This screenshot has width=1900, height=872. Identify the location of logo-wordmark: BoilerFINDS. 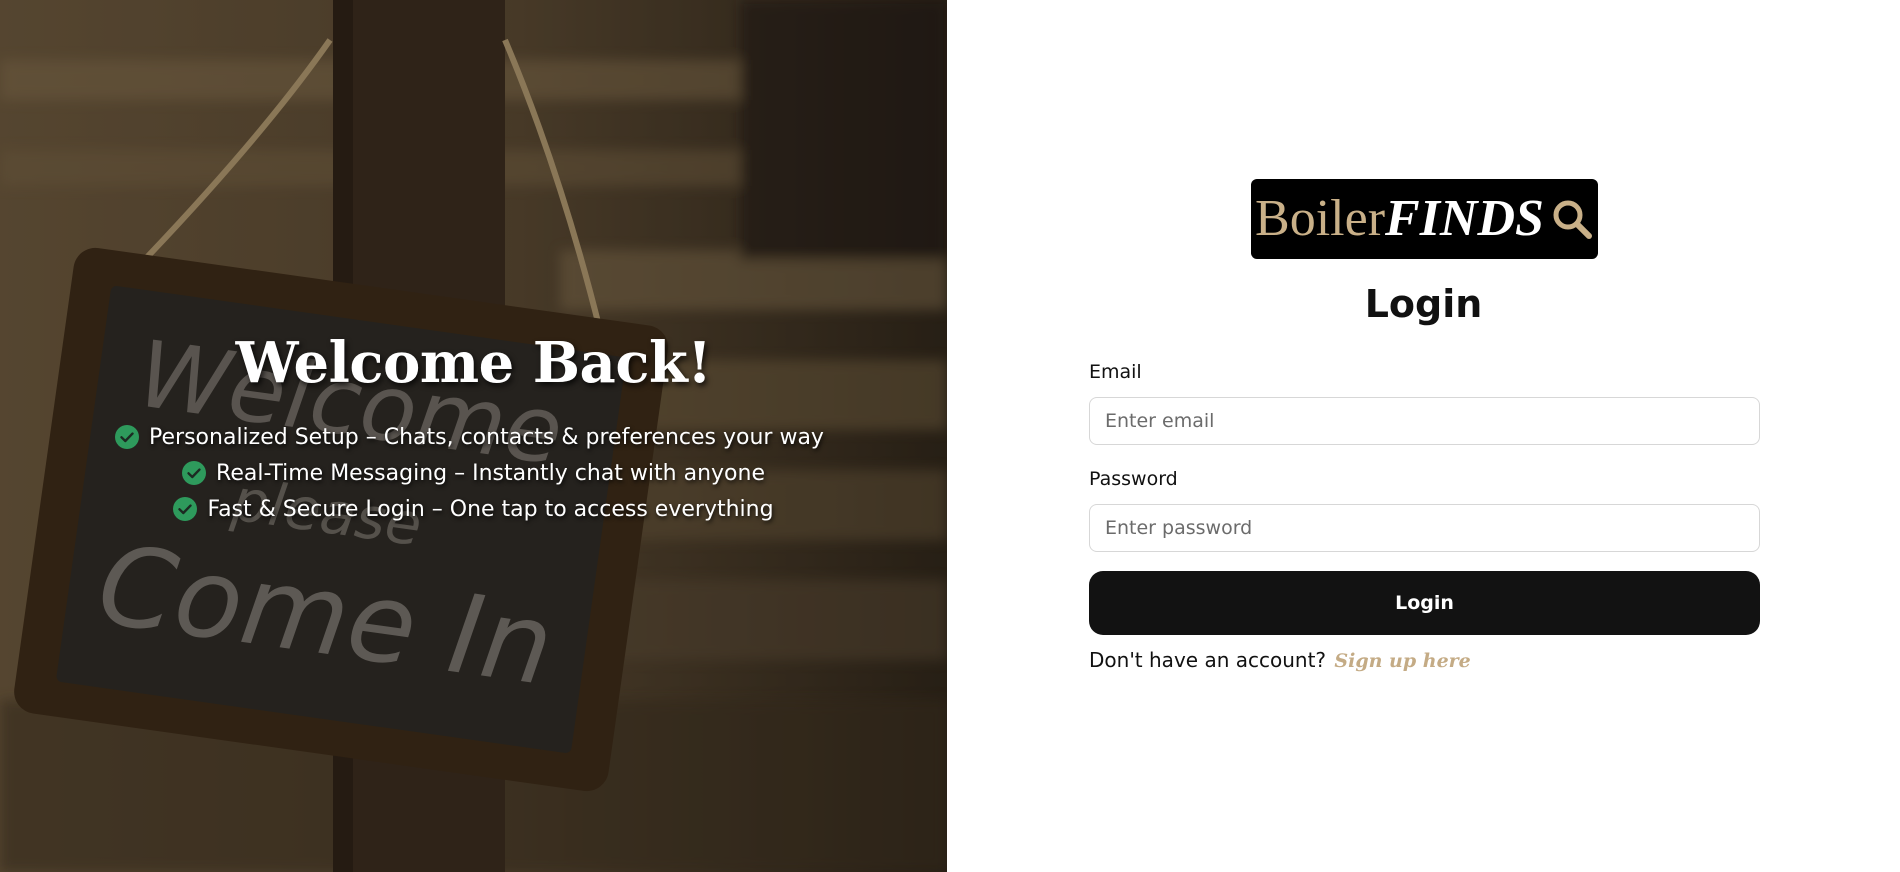
(1399, 219).